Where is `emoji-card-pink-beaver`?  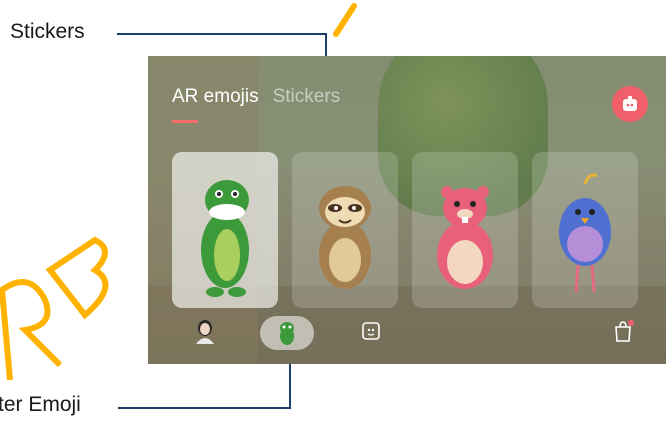 emoji-card-pink-beaver is located at coordinates (465, 230).